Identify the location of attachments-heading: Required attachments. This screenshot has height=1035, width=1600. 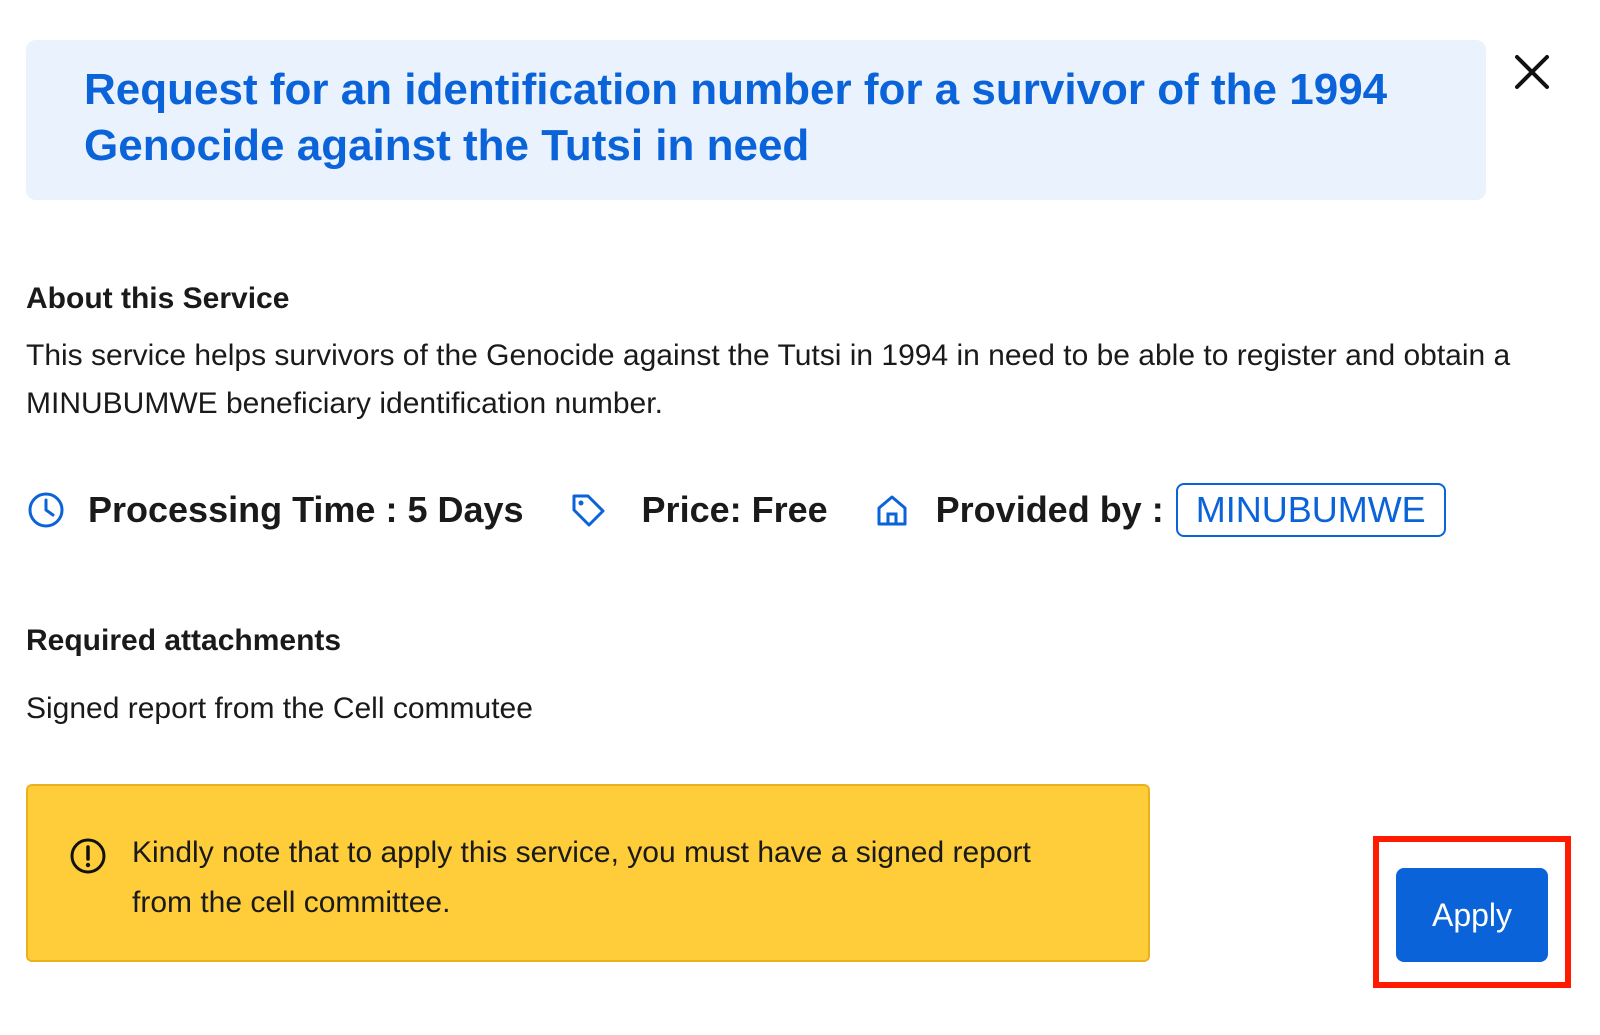
(184, 640).